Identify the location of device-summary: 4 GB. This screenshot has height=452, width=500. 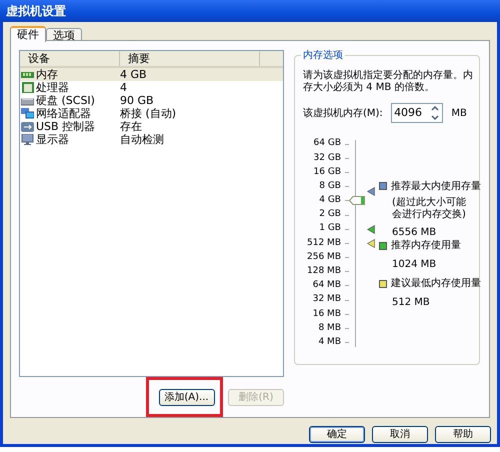
(133, 74).